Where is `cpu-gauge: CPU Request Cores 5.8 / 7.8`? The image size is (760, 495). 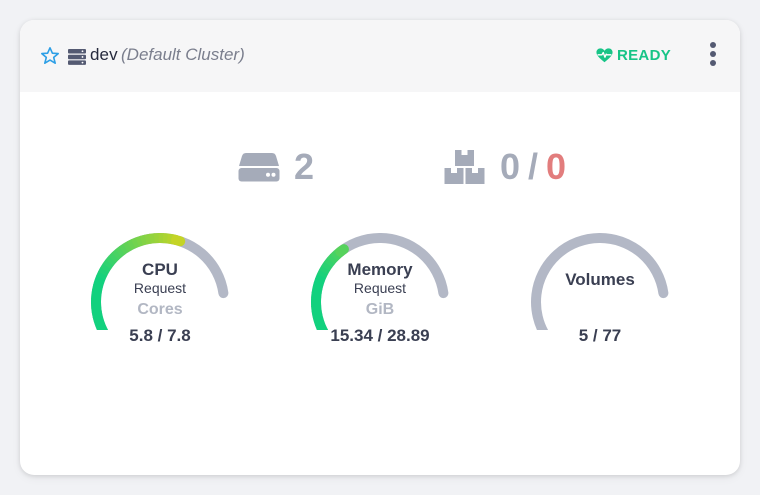 cpu-gauge: CPU Request Cores 5.8 / 7.8 is located at coordinates (160, 288).